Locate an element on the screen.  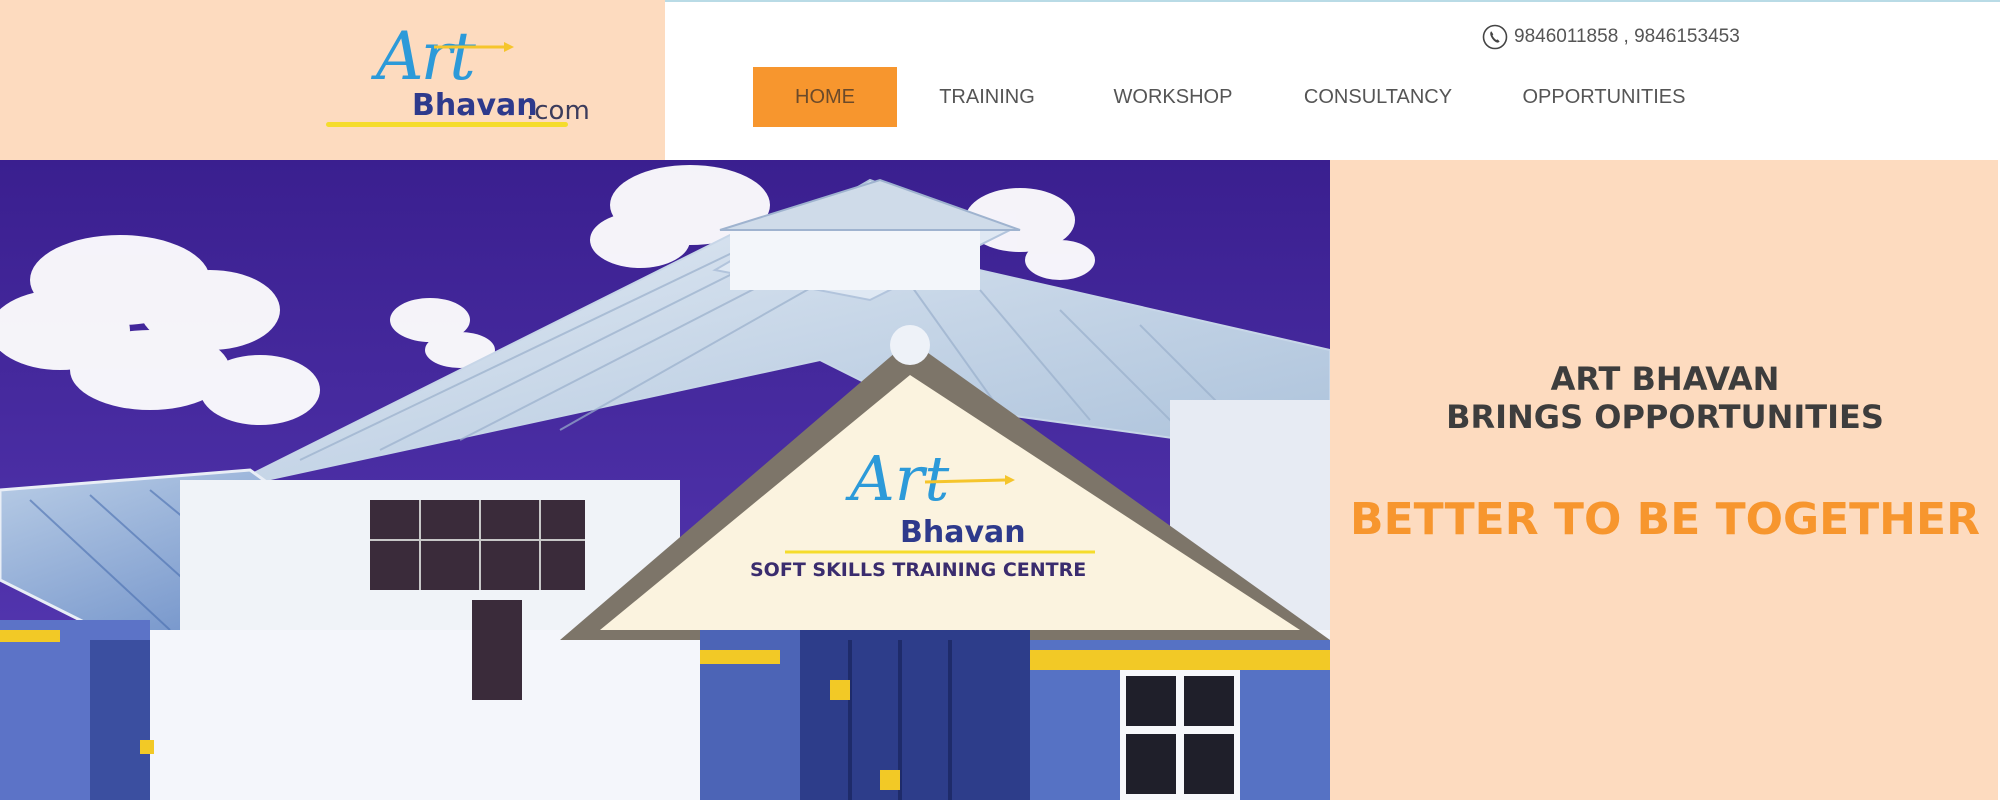
nav-item-home: HOME is located at coordinates (825, 97).